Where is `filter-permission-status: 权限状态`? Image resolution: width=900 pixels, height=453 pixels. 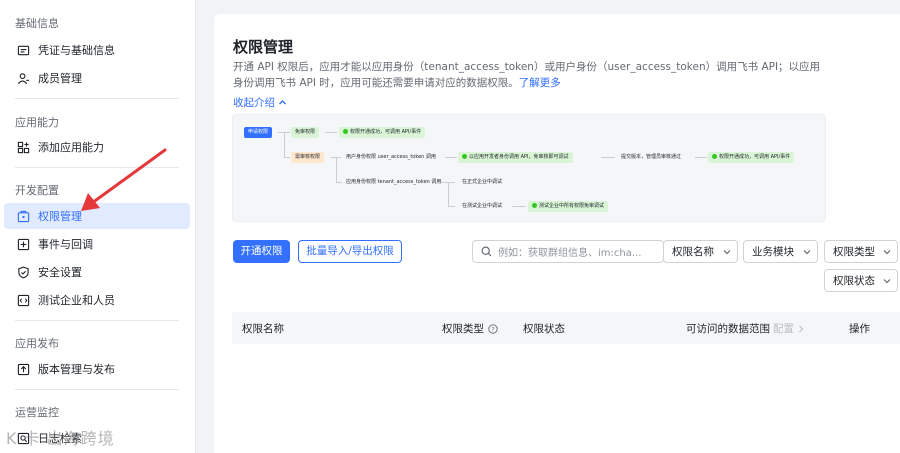
filter-permission-status: 权限状态 is located at coordinates (861, 280).